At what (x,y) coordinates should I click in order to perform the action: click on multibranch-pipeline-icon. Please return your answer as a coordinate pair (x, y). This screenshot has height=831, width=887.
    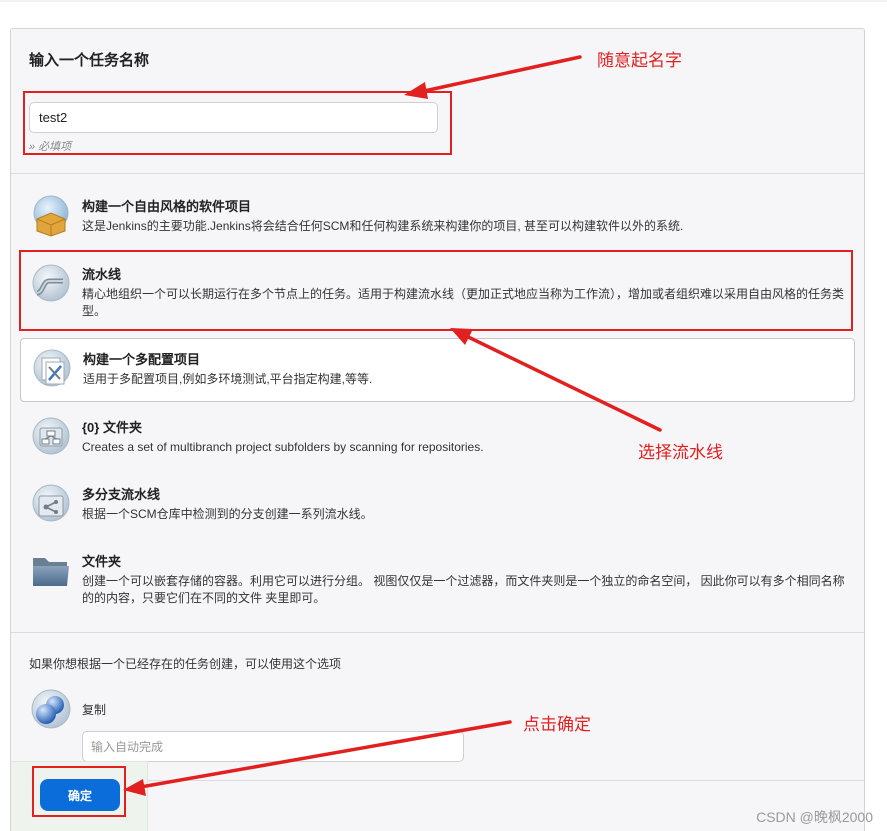
    Looking at the image, I should click on (51, 503).